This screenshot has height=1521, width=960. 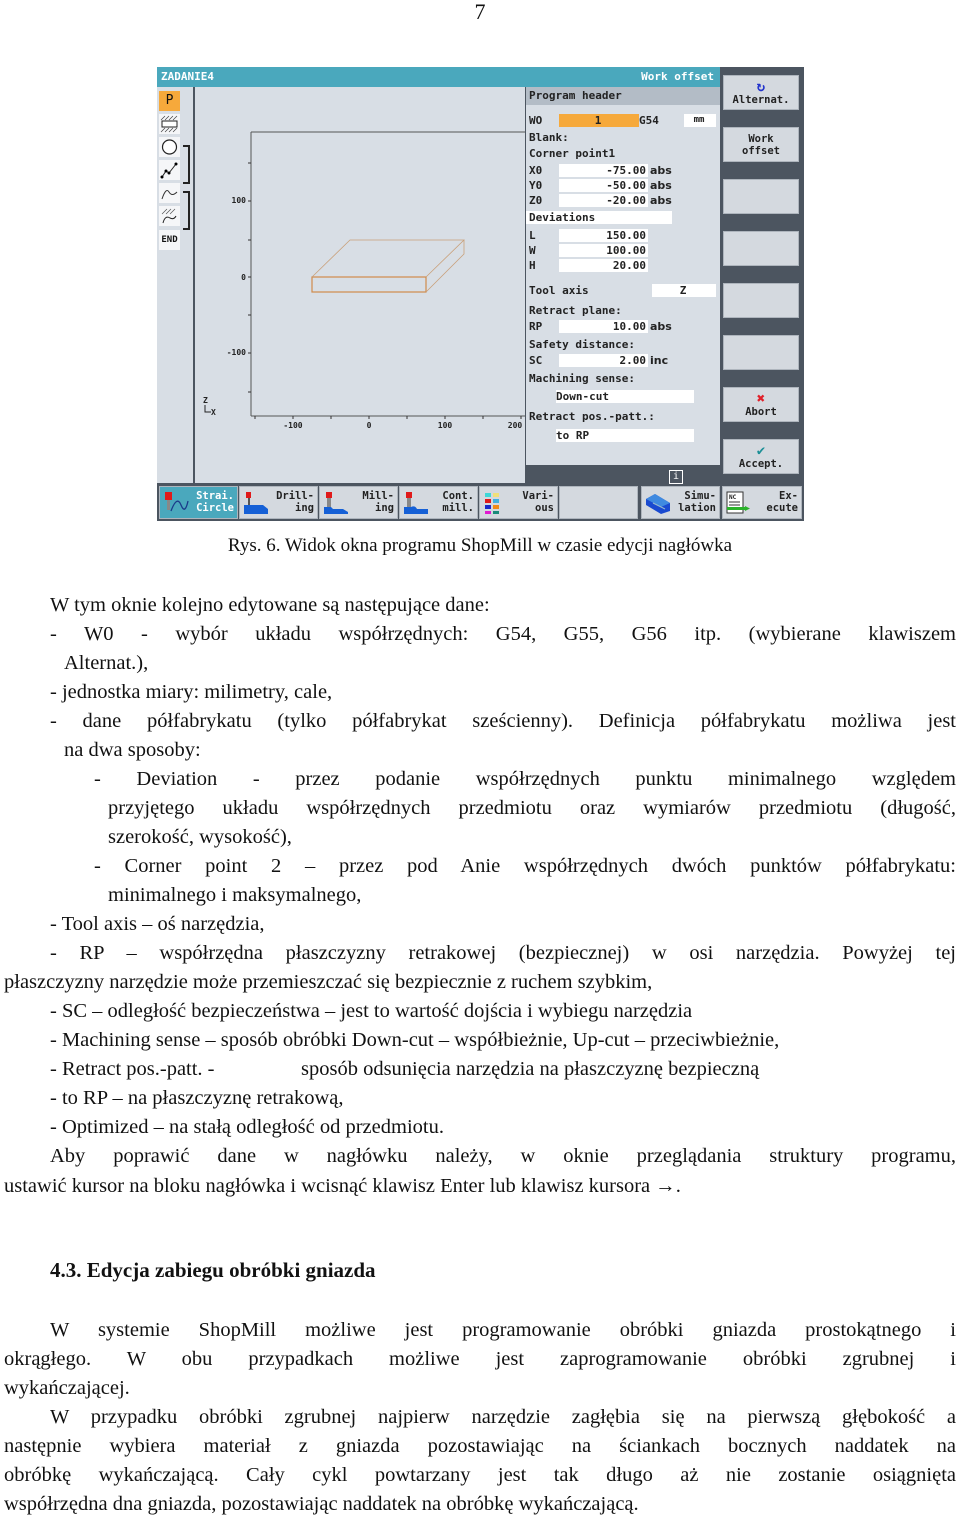 What do you see at coordinates (536, 185) in the screenshot?
I see `y0-label: Y0` at bounding box center [536, 185].